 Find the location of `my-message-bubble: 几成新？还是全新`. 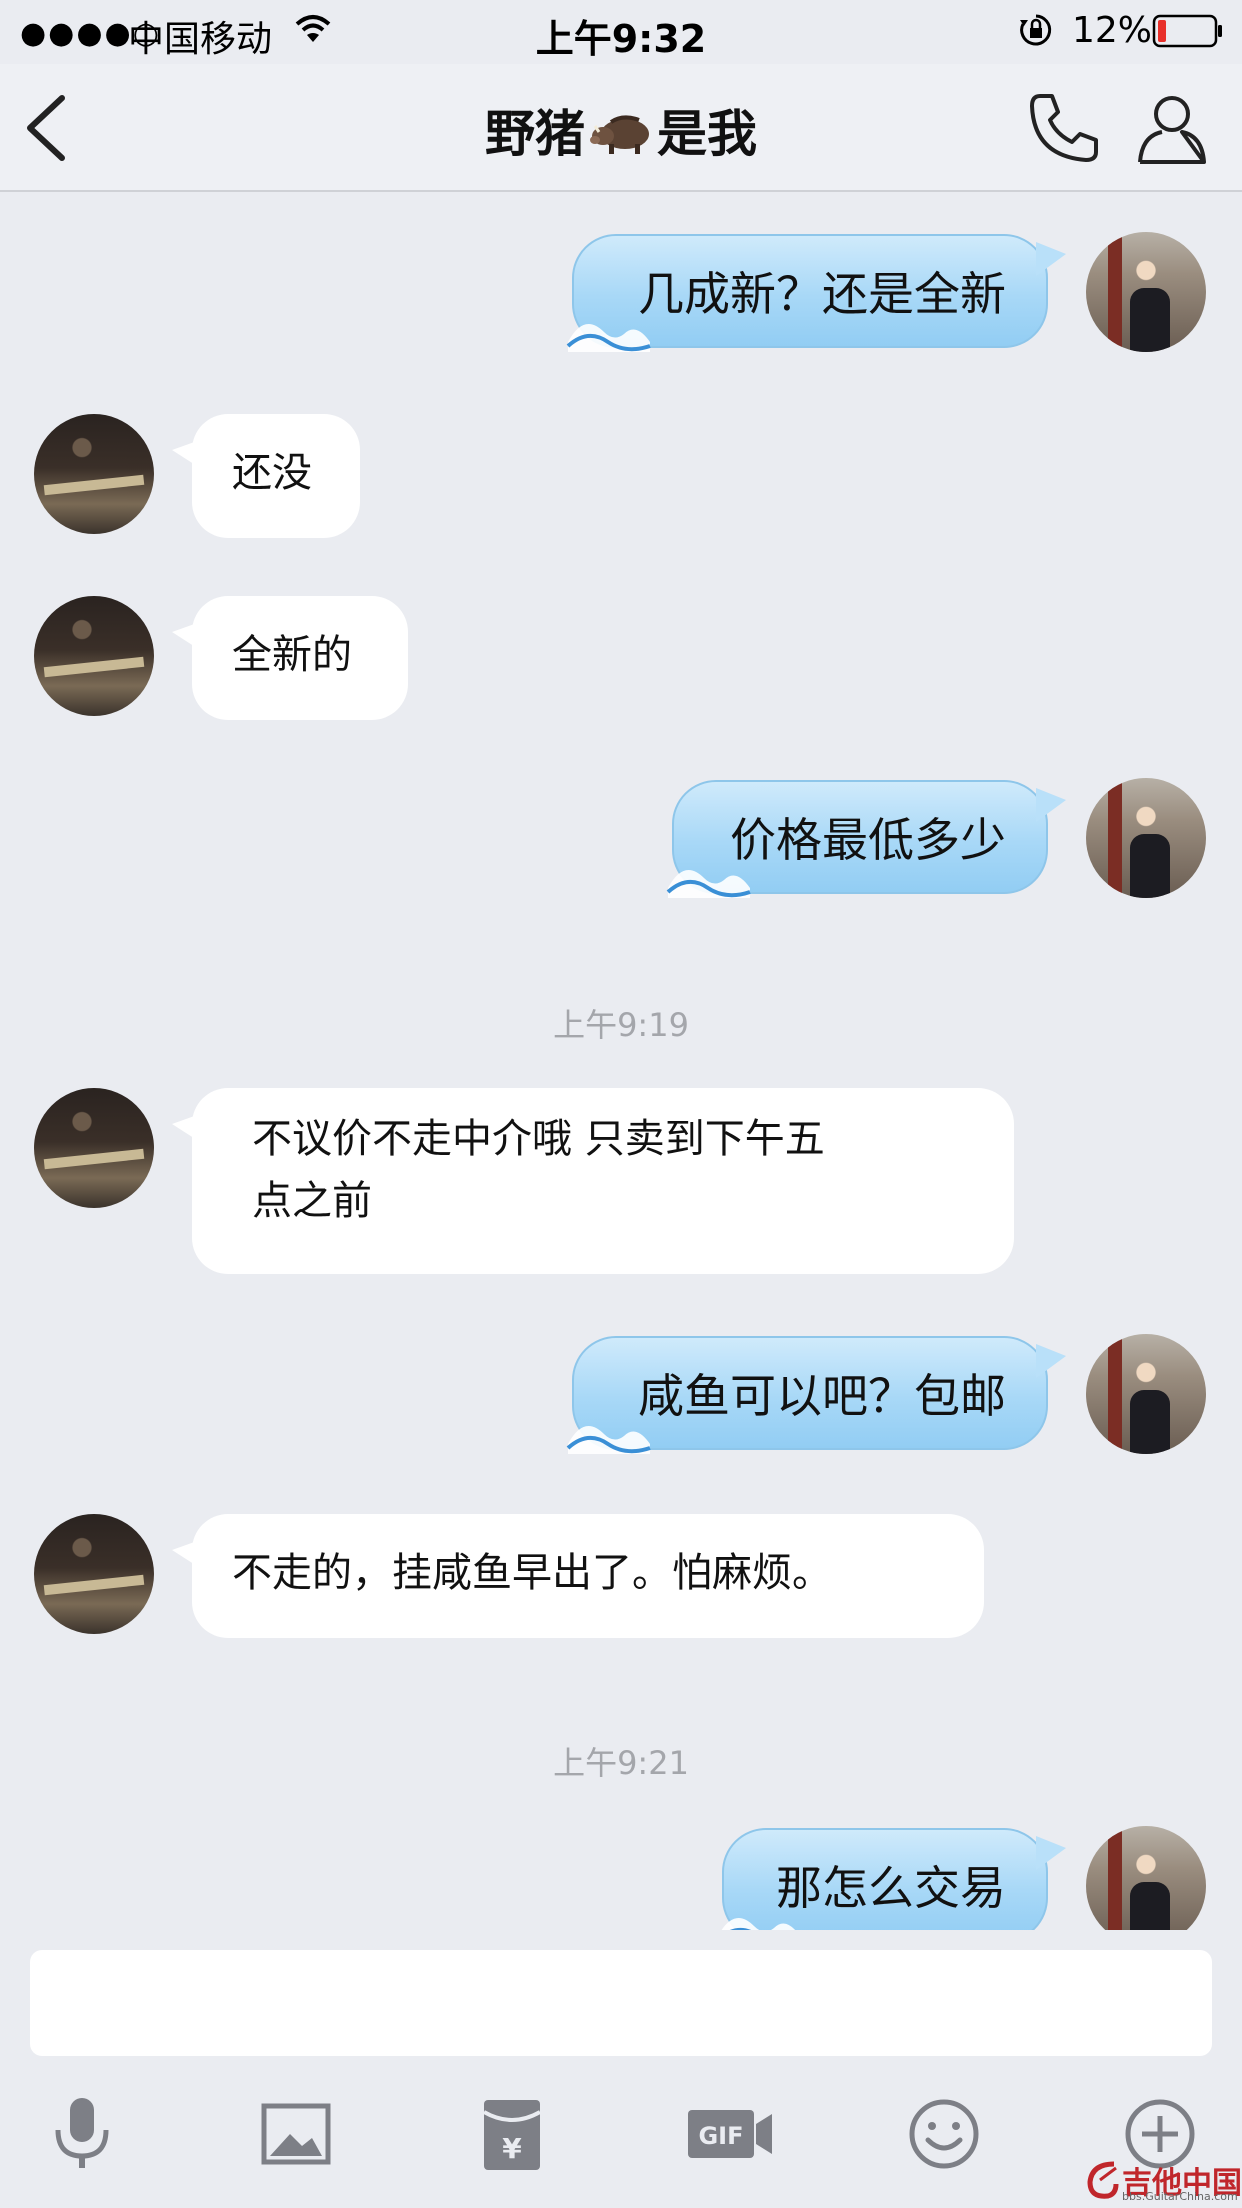

my-message-bubble: 几成新？还是全新 is located at coordinates (816, 293).